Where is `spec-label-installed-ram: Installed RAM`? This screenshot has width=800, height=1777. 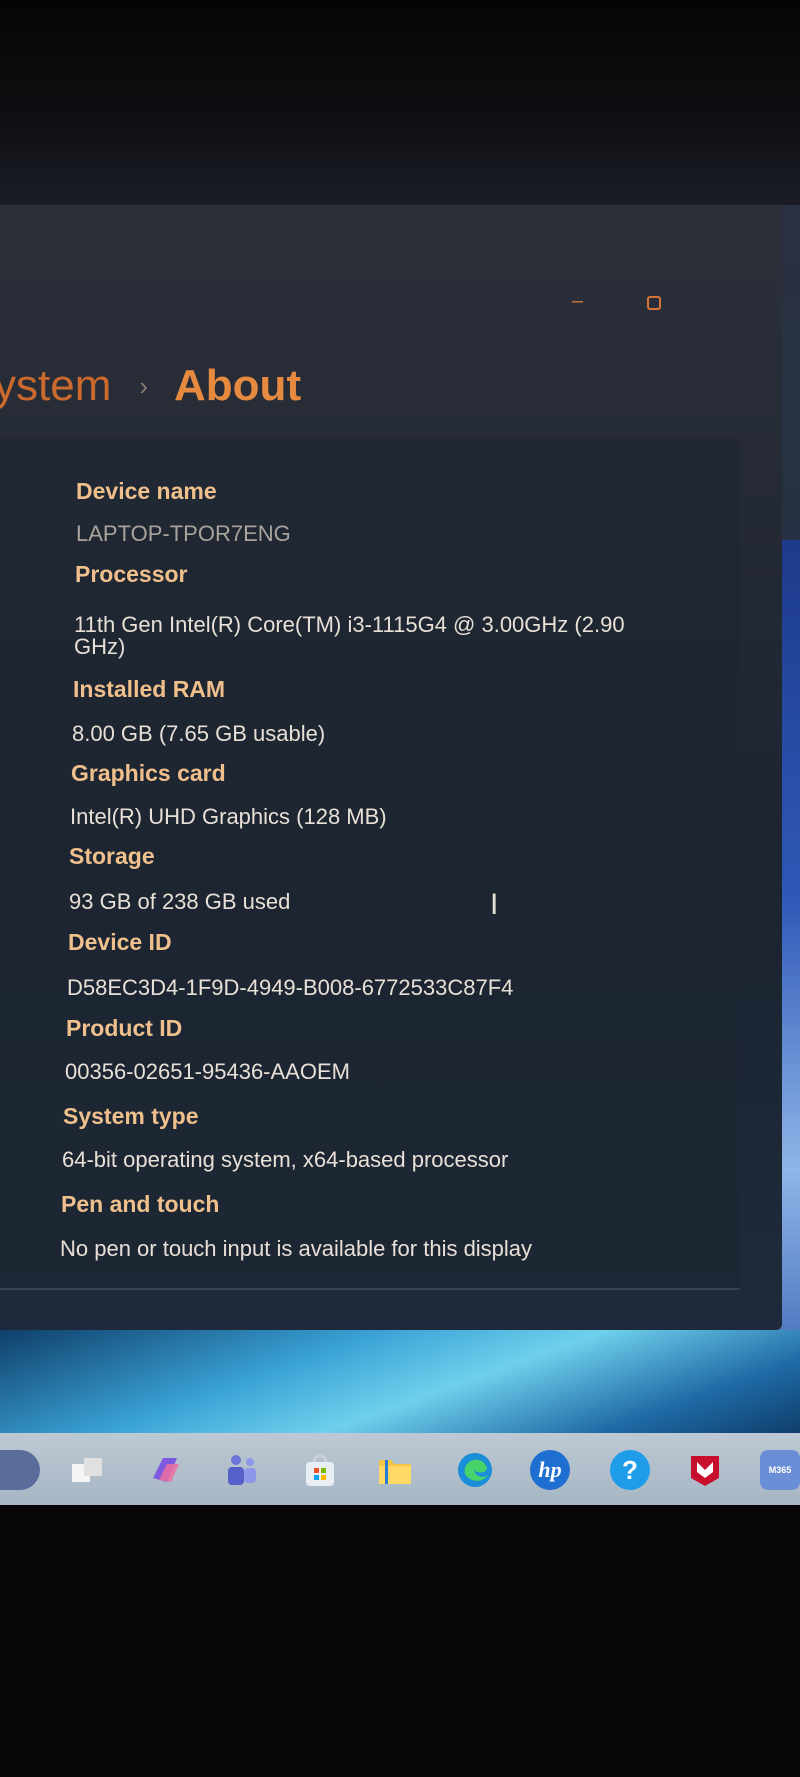 spec-label-installed-ram: Installed RAM is located at coordinates (149, 689).